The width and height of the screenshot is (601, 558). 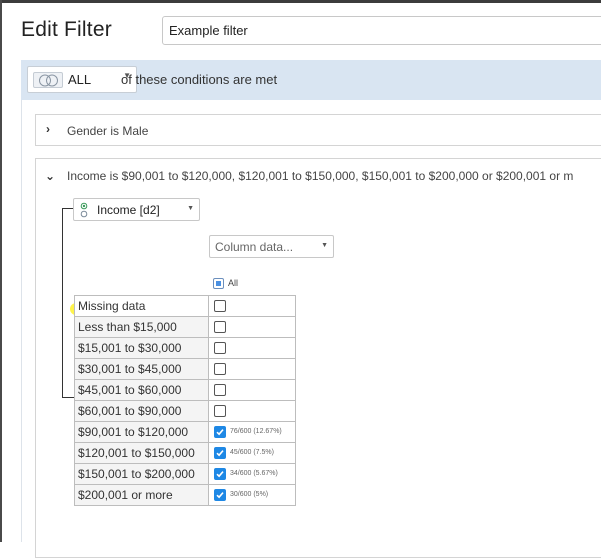 What do you see at coordinates (80, 79) in the screenshot?
I see `combinator-value: ALL` at bounding box center [80, 79].